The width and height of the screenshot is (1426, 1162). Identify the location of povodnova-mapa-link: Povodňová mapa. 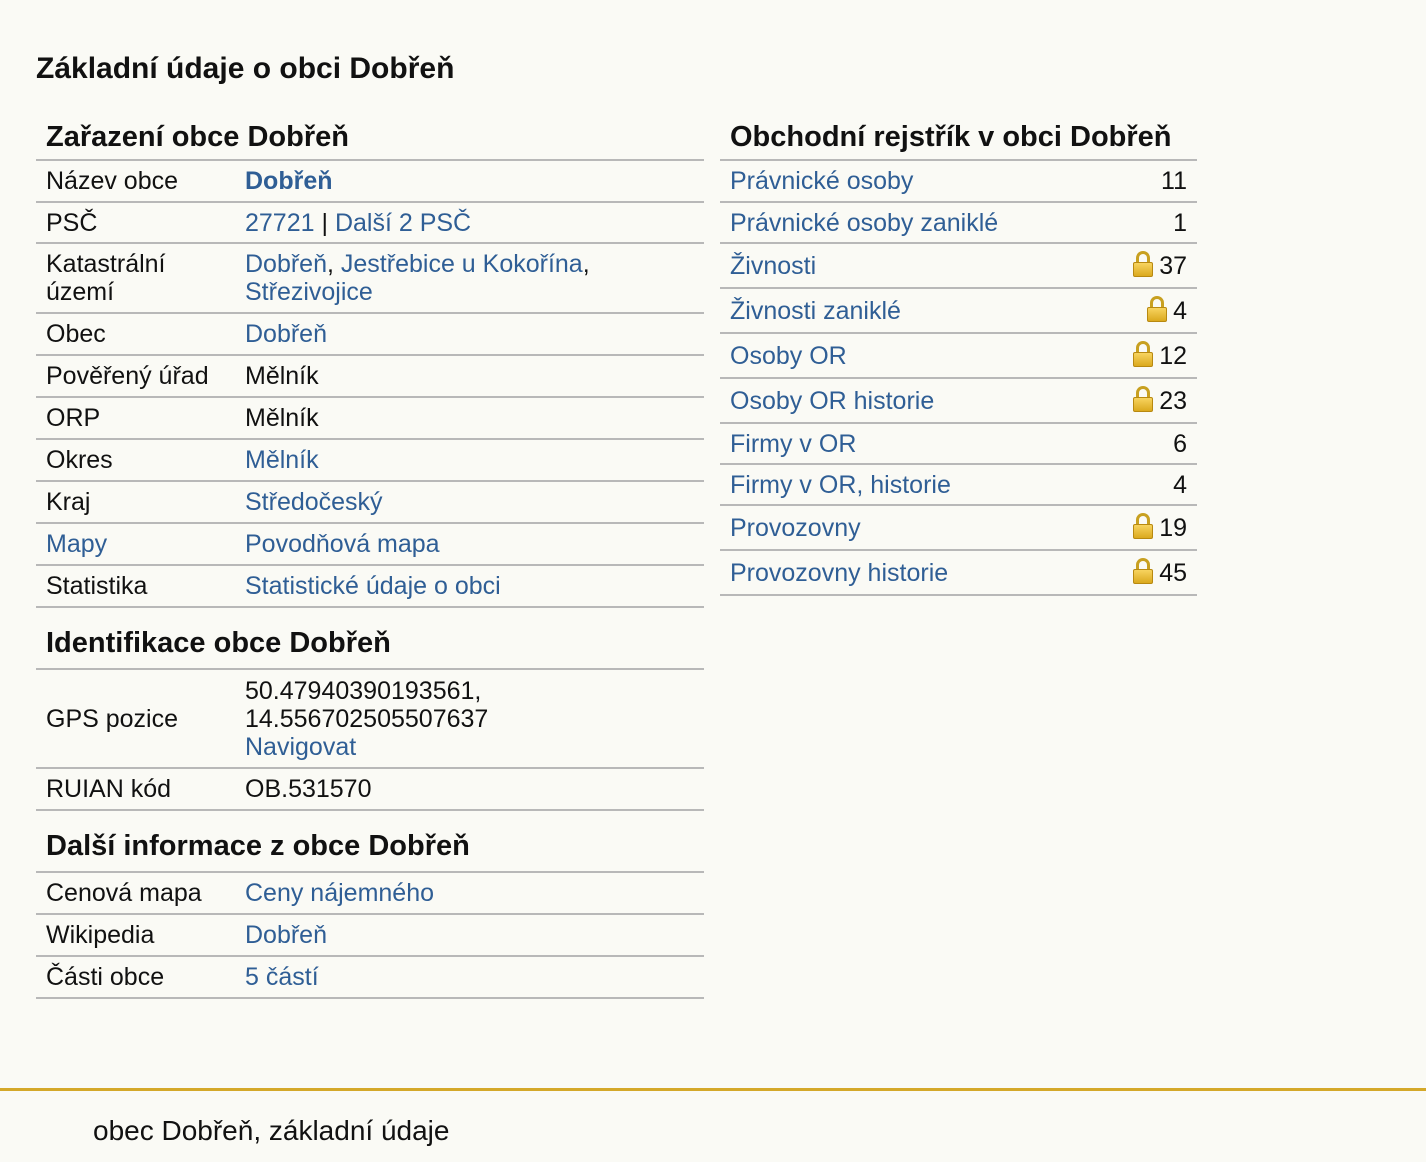
(342, 544).